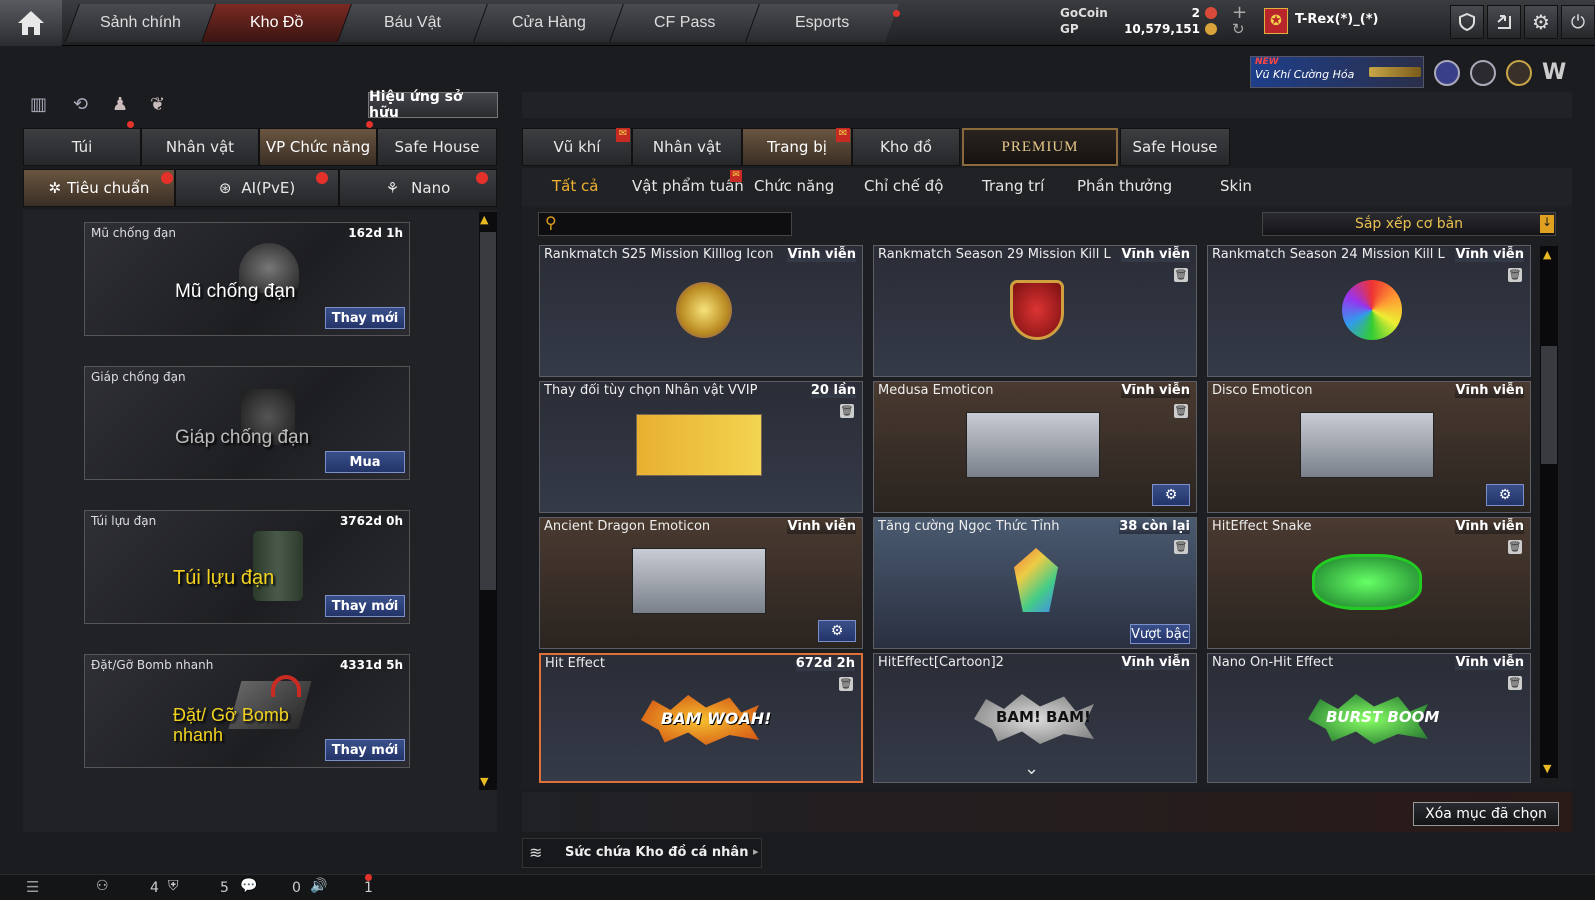 The width and height of the screenshot is (1595, 900). Describe the element at coordinates (1369, 718) in the screenshot. I see `item-card: Nano On-Hit Effect Vĩnh viễn 🗑 BURST BOOM` at that location.